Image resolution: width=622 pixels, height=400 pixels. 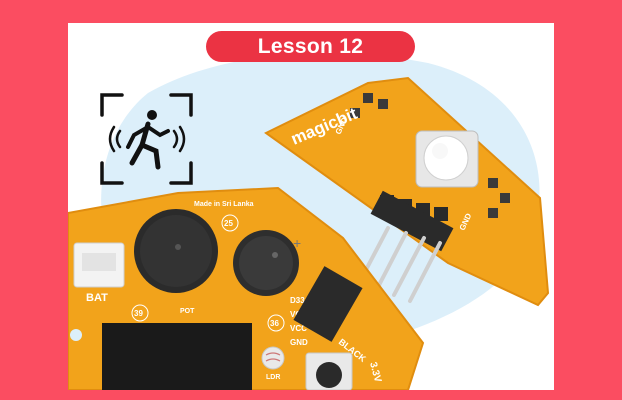 I want to click on pot-label: POT, so click(x=187, y=311).